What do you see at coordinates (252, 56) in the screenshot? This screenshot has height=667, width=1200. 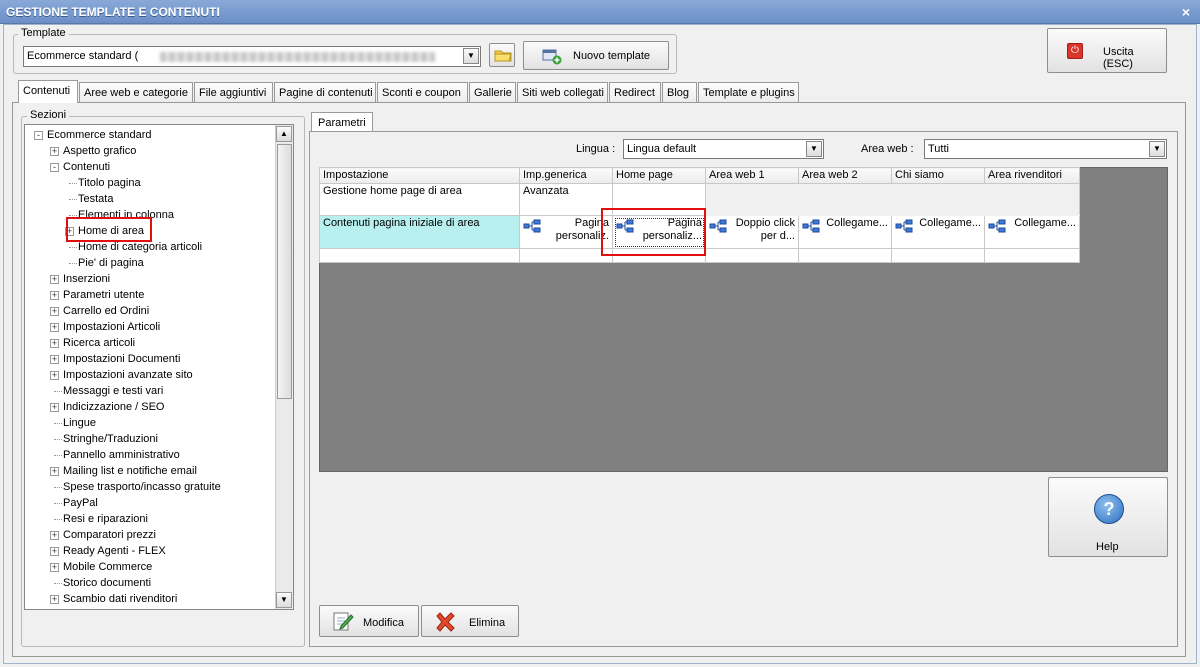 I see `template-select: Ecommerce standard ( ▼` at bounding box center [252, 56].